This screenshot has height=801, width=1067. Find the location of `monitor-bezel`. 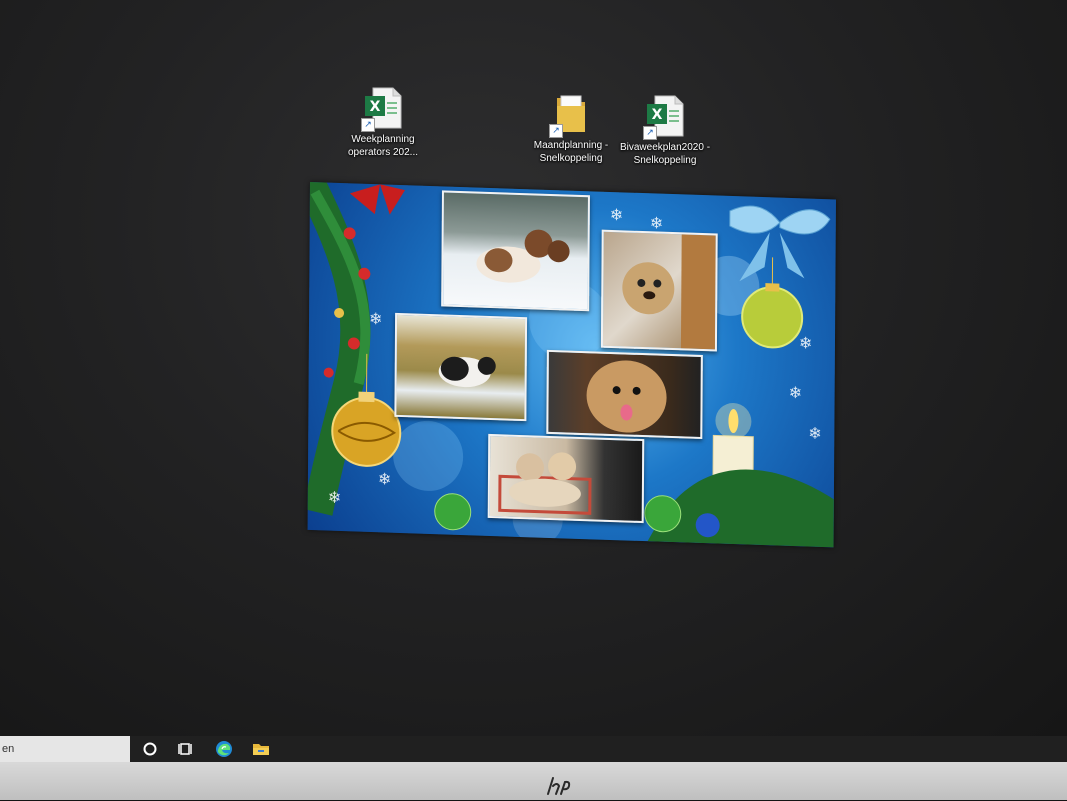

monitor-bezel is located at coordinates (533, 781).